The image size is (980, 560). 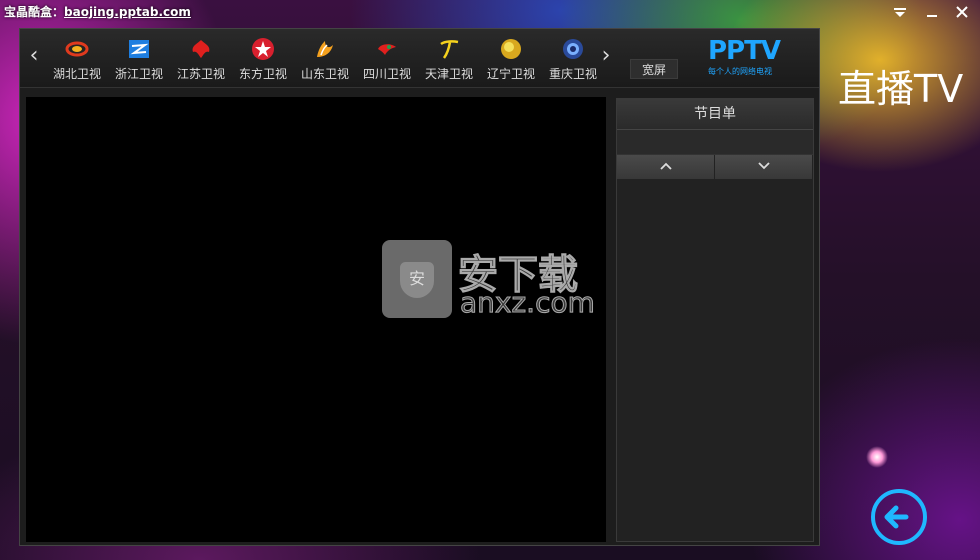 I want to click on shandong-logo-icon, so click(x=325, y=49).